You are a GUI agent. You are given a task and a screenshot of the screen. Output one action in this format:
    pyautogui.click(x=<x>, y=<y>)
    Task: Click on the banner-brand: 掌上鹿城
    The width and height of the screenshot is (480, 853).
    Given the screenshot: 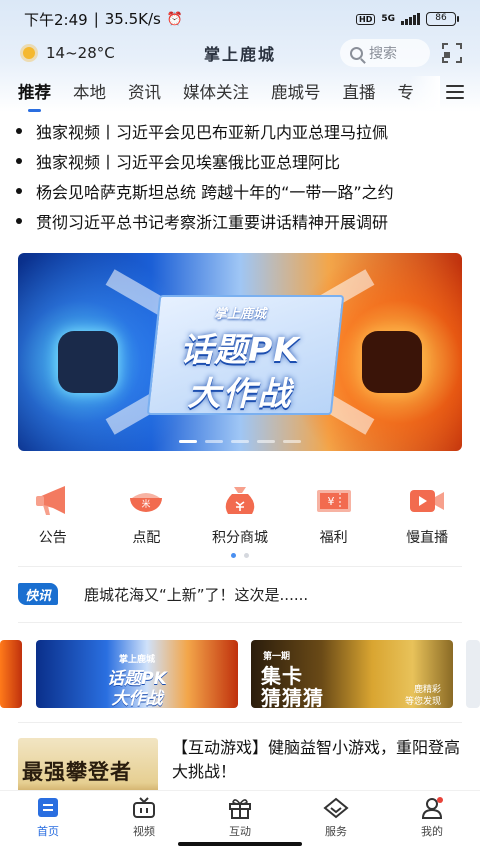 What is the action you would take?
    pyautogui.click(x=239, y=314)
    